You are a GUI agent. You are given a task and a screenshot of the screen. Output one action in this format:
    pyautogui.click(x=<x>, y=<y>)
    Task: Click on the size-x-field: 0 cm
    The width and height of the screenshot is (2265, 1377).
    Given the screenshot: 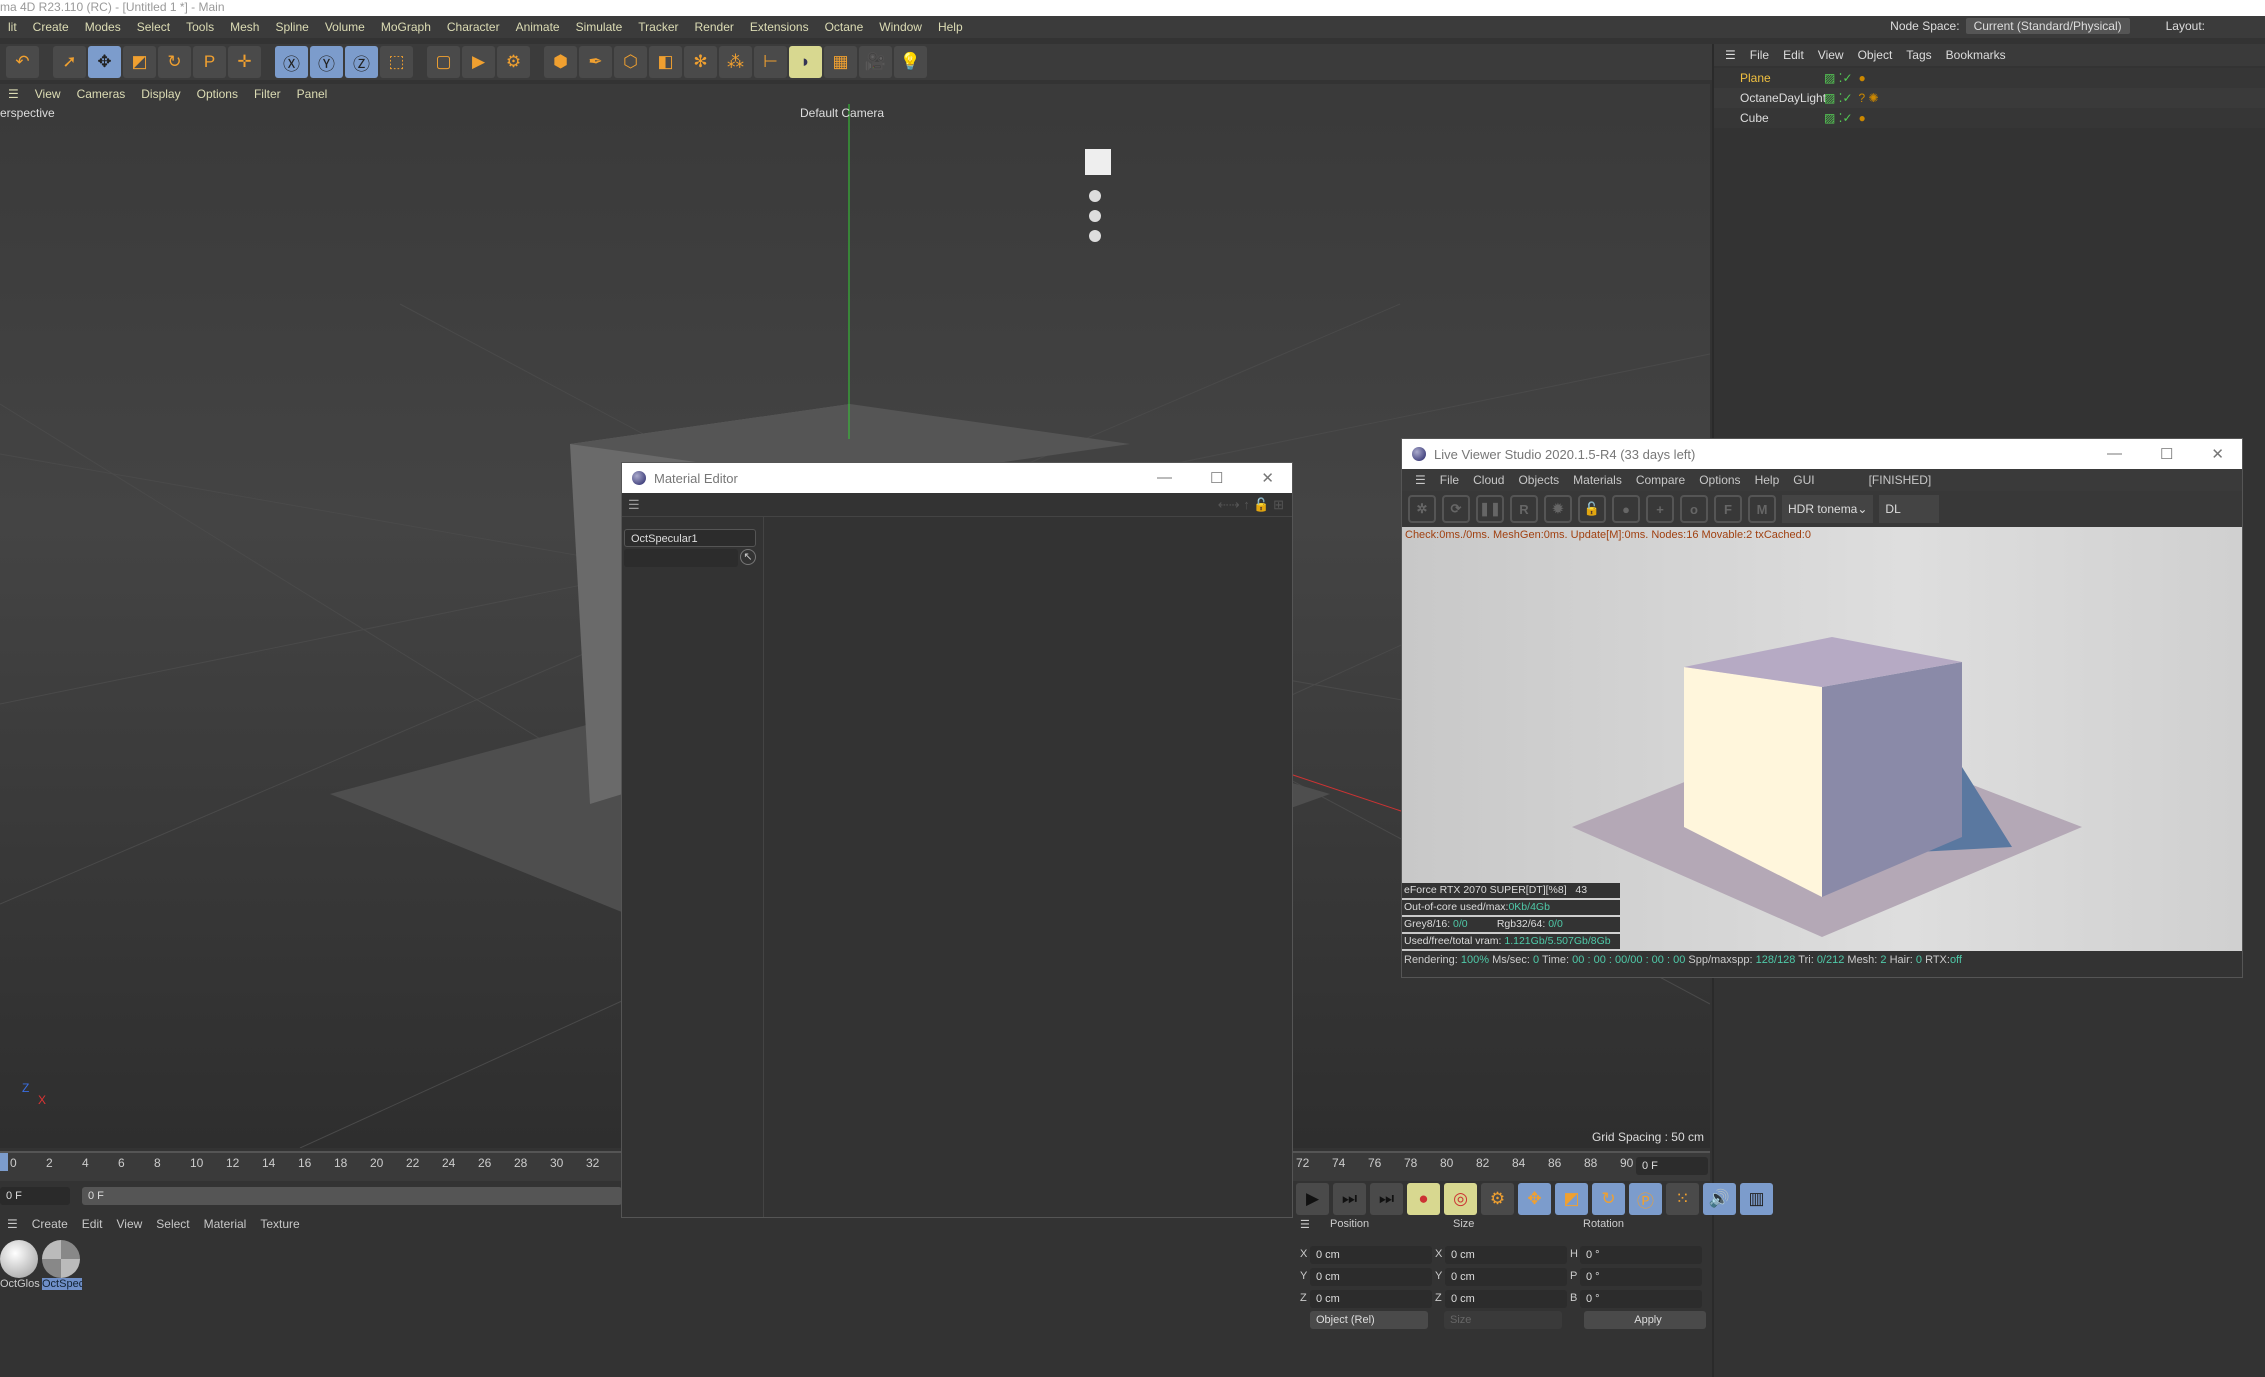 What is the action you would take?
    pyautogui.click(x=1506, y=1255)
    